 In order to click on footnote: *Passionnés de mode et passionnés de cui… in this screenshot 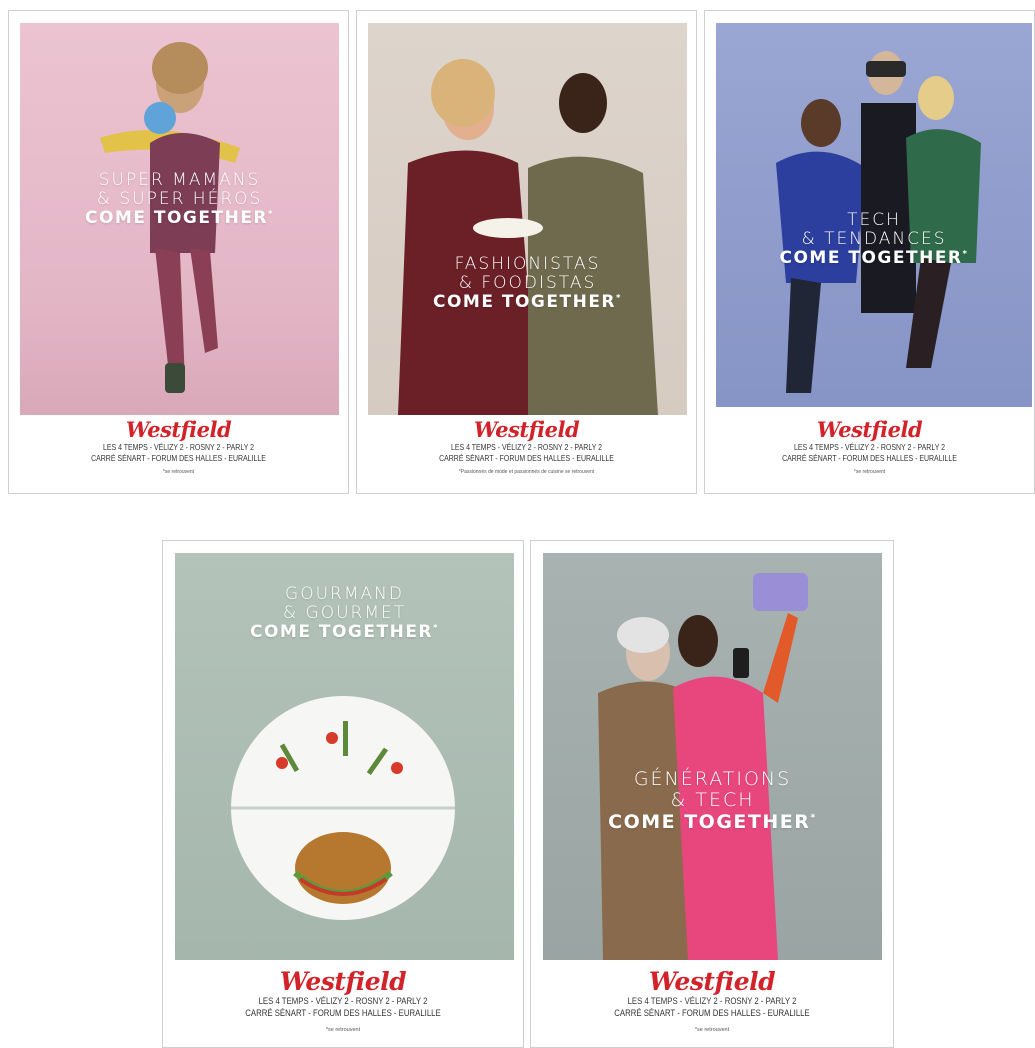, I will do `click(526, 472)`.